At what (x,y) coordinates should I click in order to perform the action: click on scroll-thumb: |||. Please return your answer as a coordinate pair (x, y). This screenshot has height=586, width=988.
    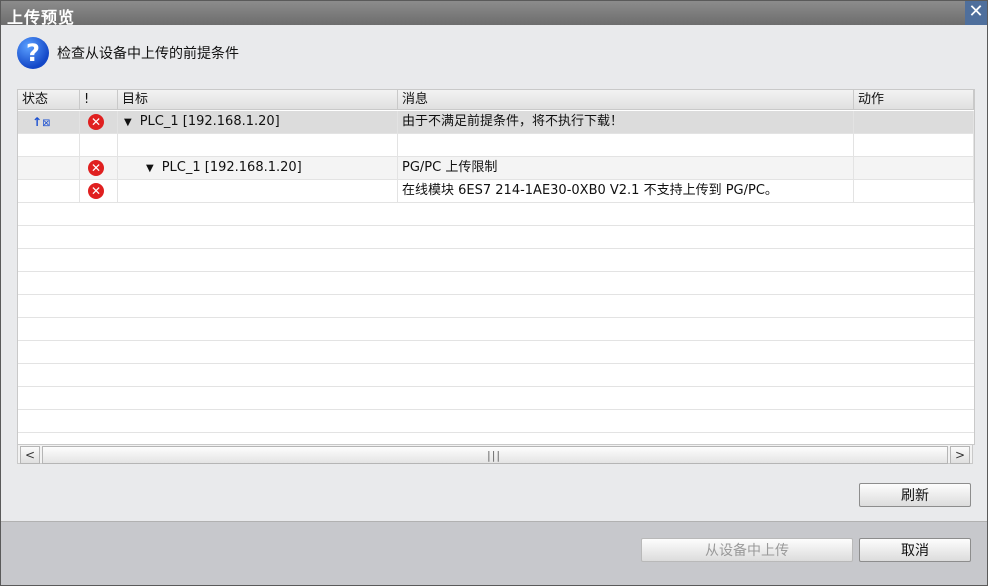
    Looking at the image, I should click on (495, 455).